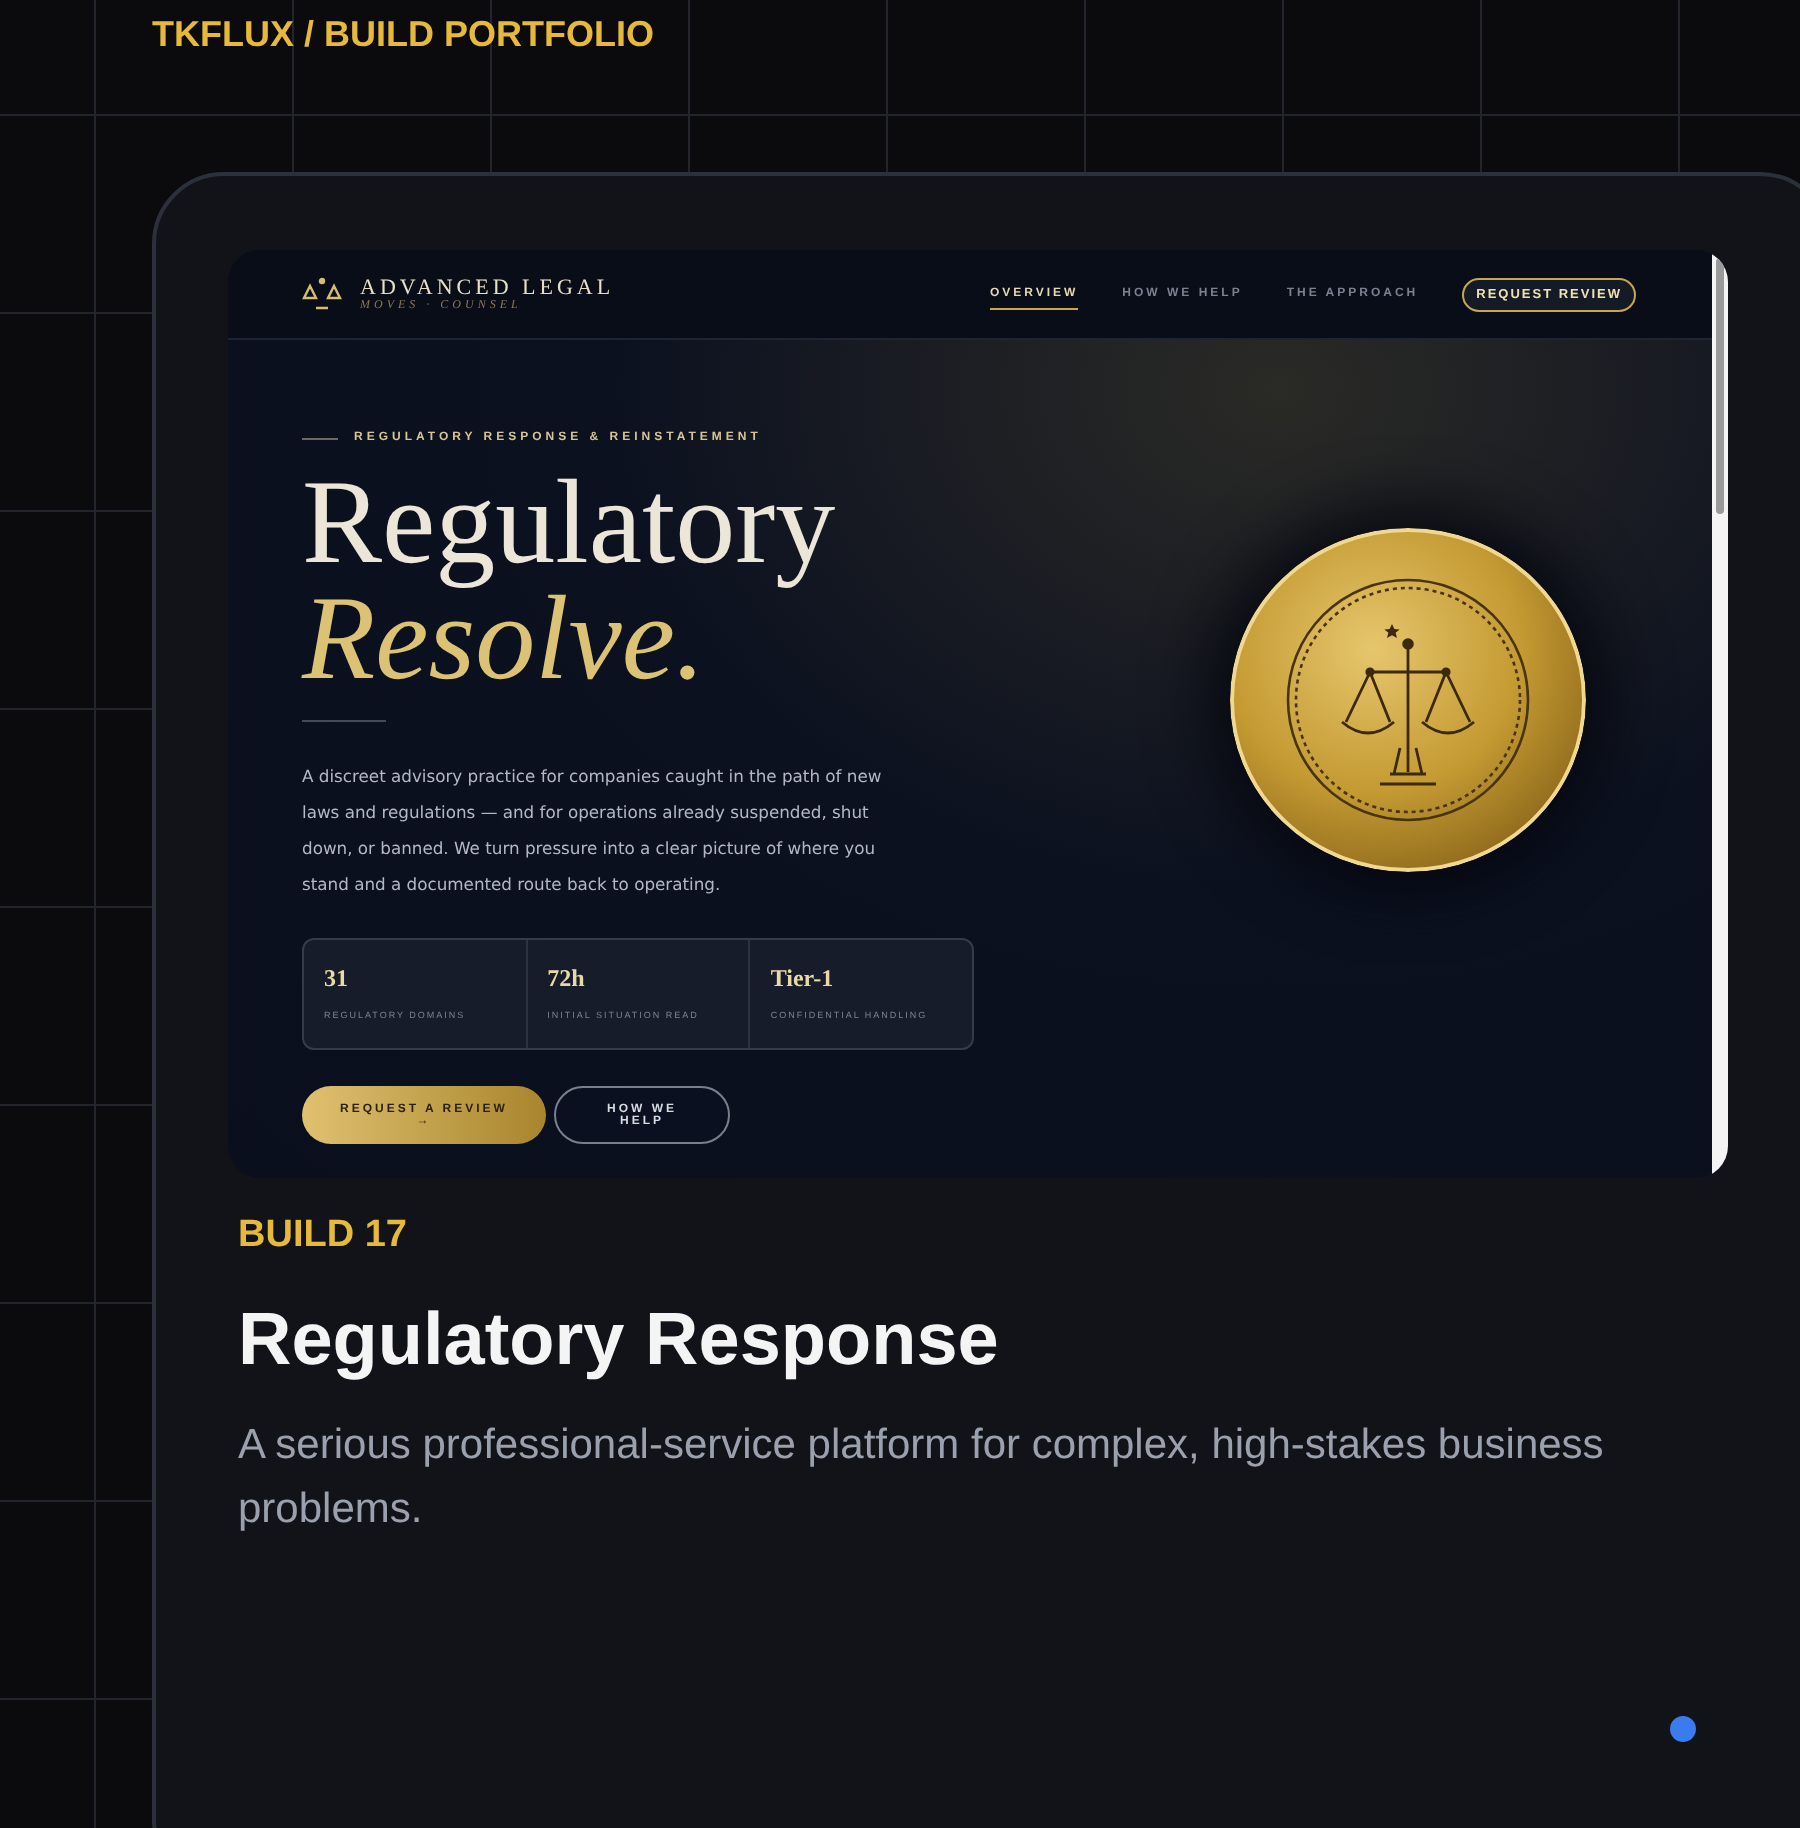  Describe the element at coordinates (619, 1340) in the screenshot. I see `build-title: Regulatory Response` at that location.